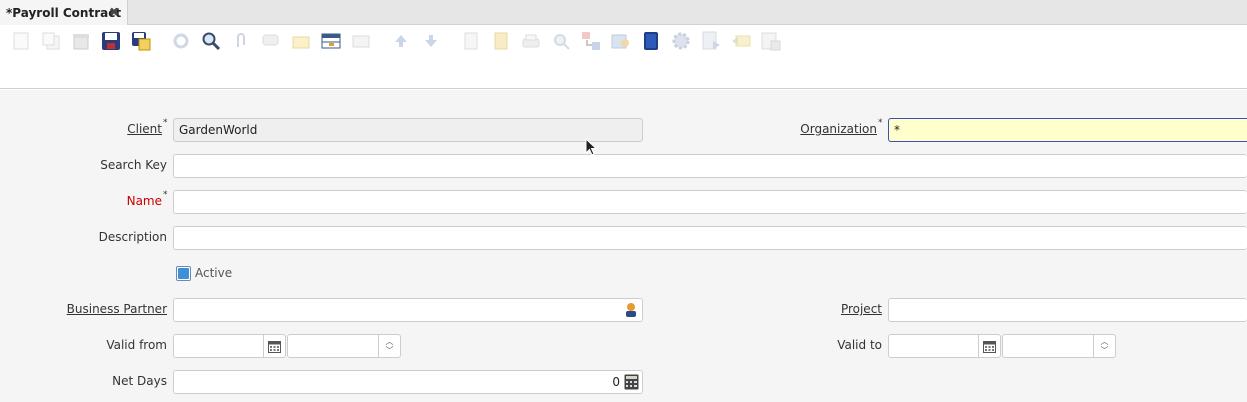 This screenshot has width=1247, height=402. I want to click on checkbox-checked-mark, so click(183, 273).